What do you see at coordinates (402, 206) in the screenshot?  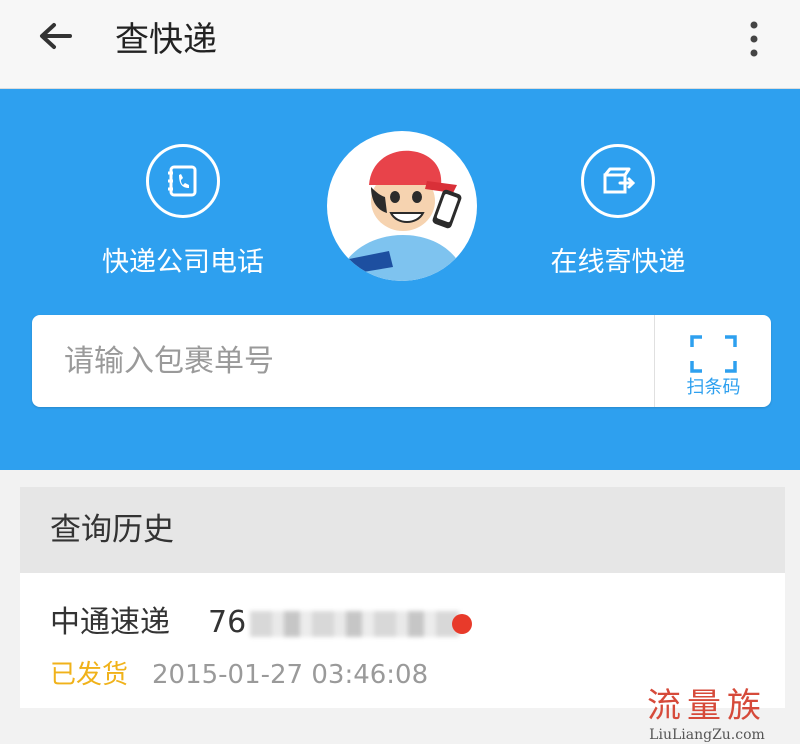 I see `courier-mascot` at bounding box center [402, 206].